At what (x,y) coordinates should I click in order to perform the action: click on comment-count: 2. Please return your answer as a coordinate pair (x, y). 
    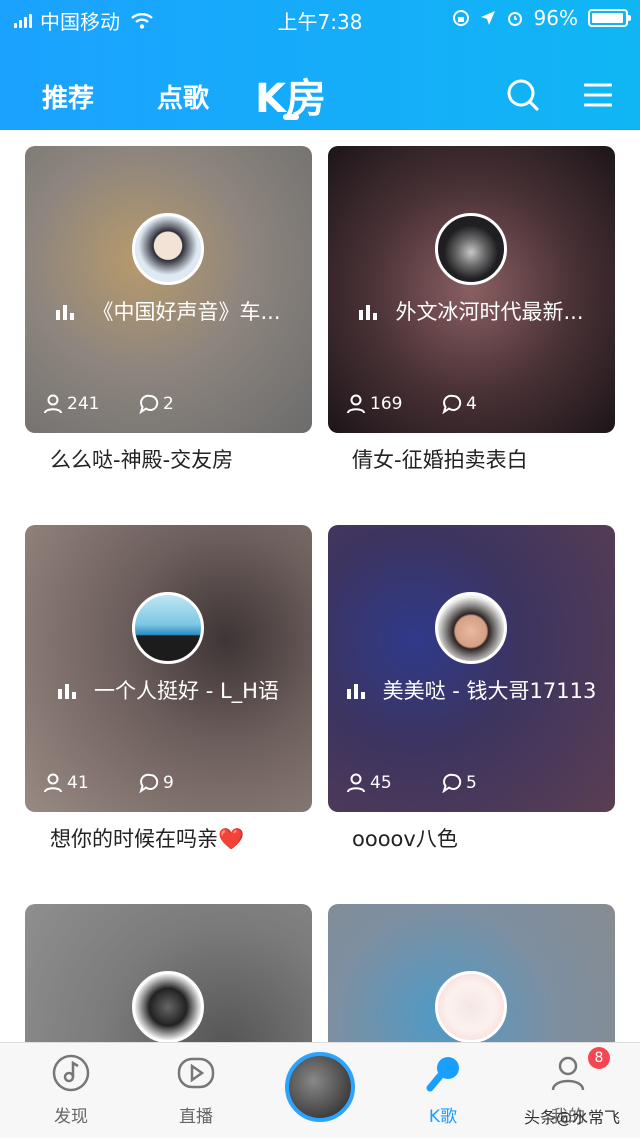
    Looking at the image, I should click on (156, 404).